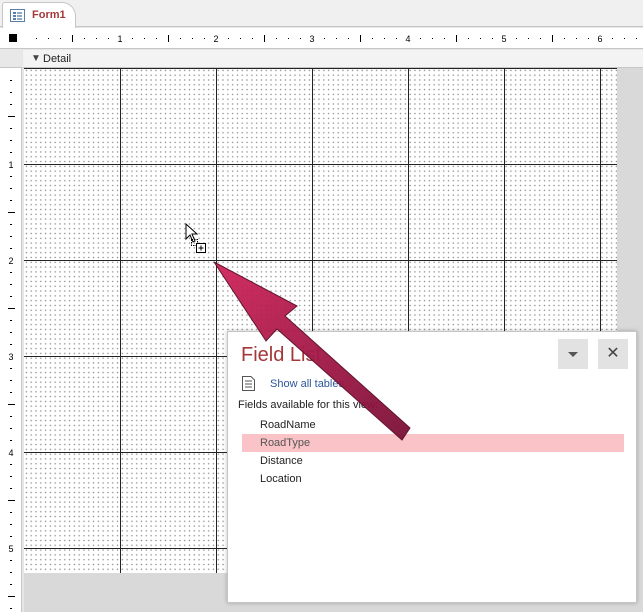 The height and width of the screenshot is (612, 643). Describe the element at coordinates (248, 383) in the screenshot. I see `table-list-icon` at that location.